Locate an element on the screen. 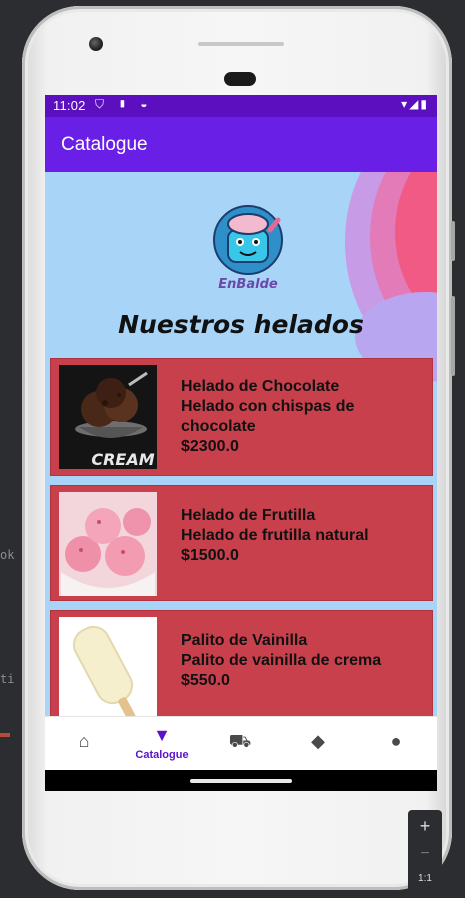 This screenshot has height=898, width=465. zoom-out-button: − is located at coordinates (425, 854).